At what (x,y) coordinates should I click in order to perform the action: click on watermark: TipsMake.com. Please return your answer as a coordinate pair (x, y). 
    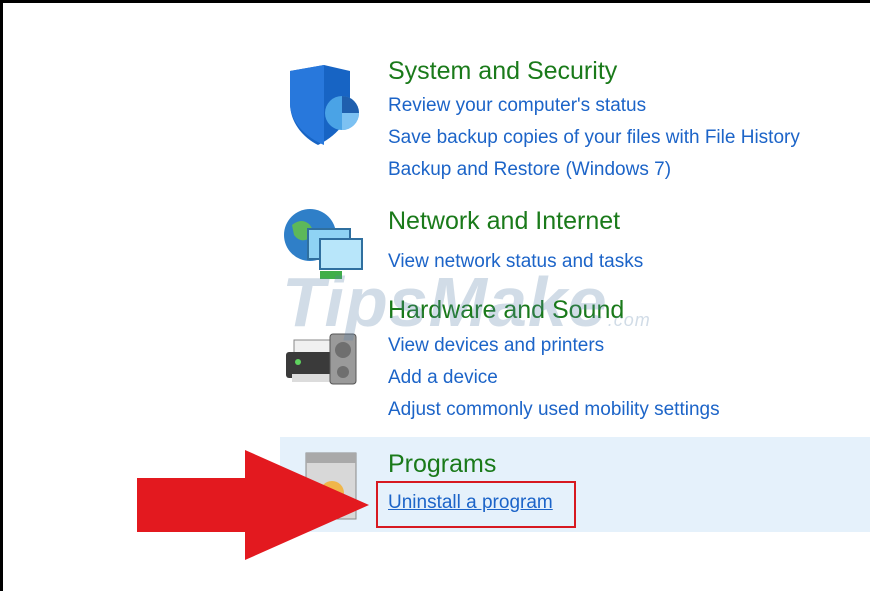
    Looking at the image, I should click on (466, 302).